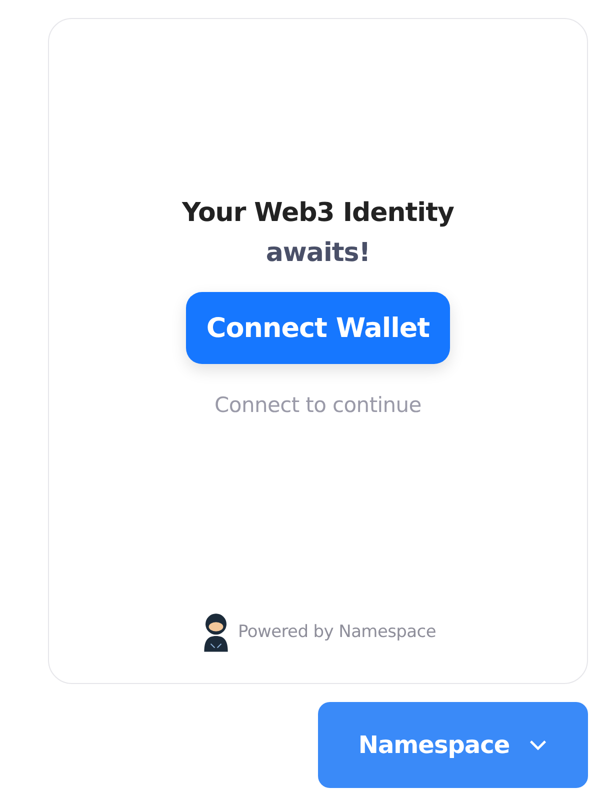  I want to click on namespace-menu-button: Namespace, so click(453, 745).